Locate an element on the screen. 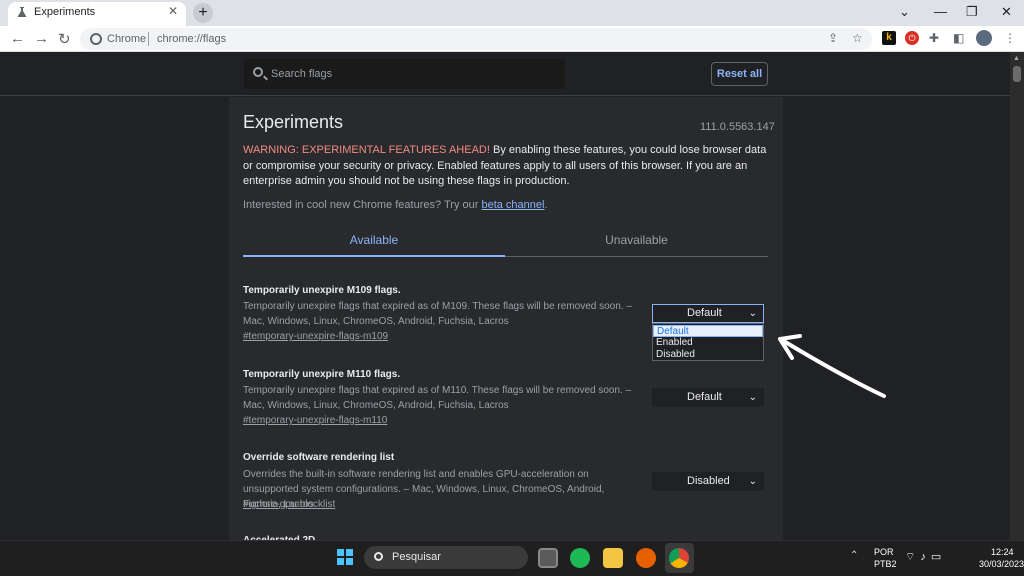  restore-icon: ❐ is located at coordinates (972, 12).